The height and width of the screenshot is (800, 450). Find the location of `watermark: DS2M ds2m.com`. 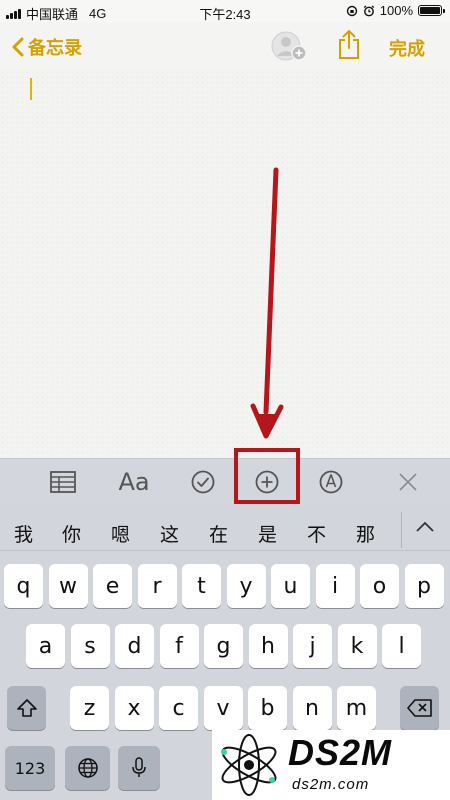

watermark: DS2M ds2m.com is located at coordinates (331, 765).